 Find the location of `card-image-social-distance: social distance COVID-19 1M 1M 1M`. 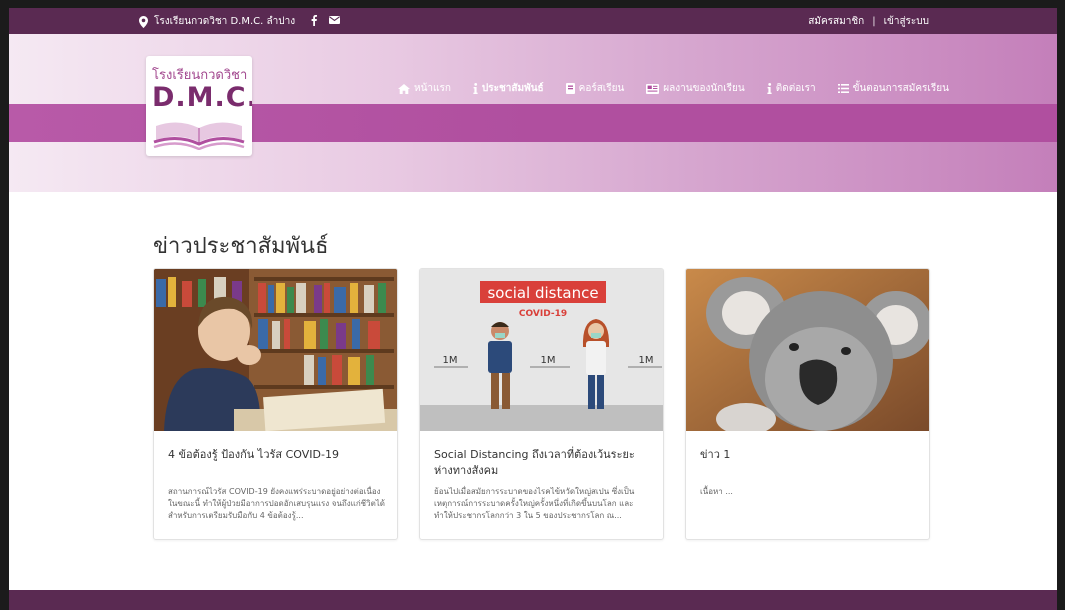

card-image-social-distance: social distance COVID-19 1M 1M 1M is located at coordinates (541, 350).